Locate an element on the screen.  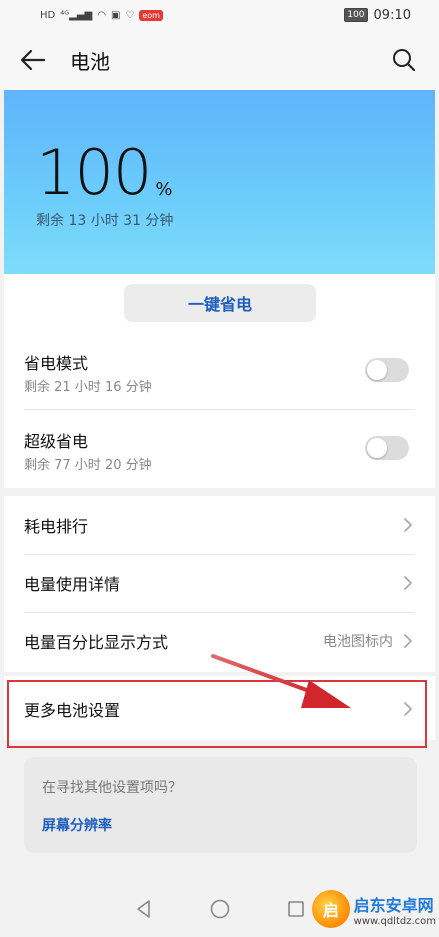
status-bar: HD ⁴ᴳ▂▄▆ ◠ ▣ ♡ eom 100 09:10 is located at coordinates (219, 15).